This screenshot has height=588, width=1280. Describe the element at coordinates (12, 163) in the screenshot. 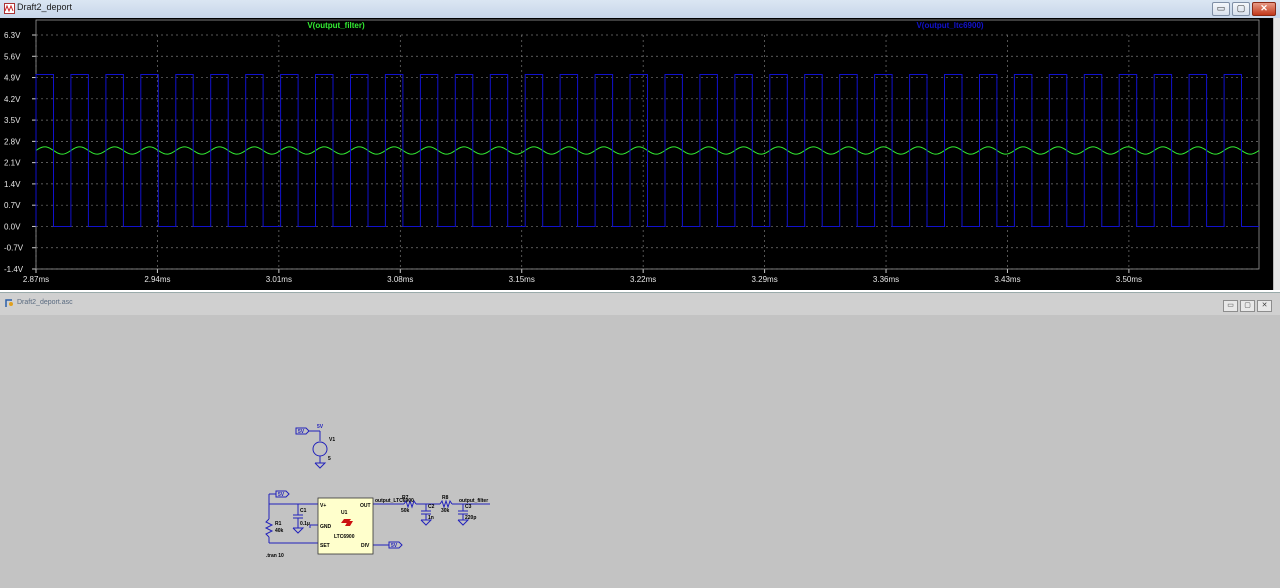

I see `y-tick-label: 2.1V` at that location.